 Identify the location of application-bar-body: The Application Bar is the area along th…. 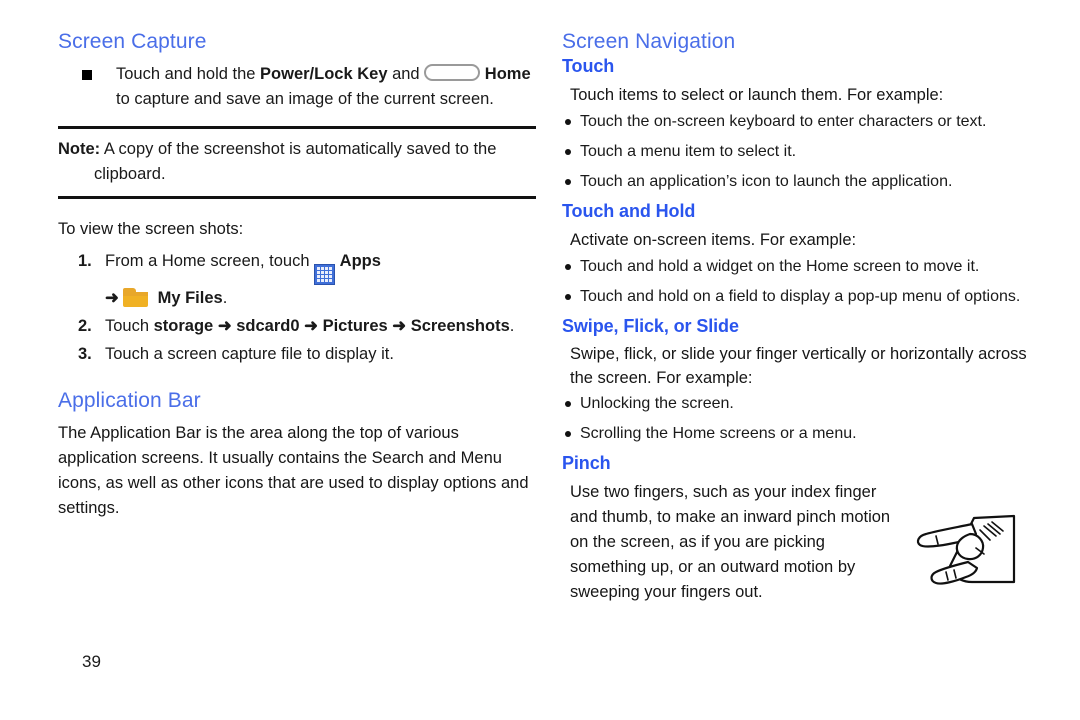
(293, 471).